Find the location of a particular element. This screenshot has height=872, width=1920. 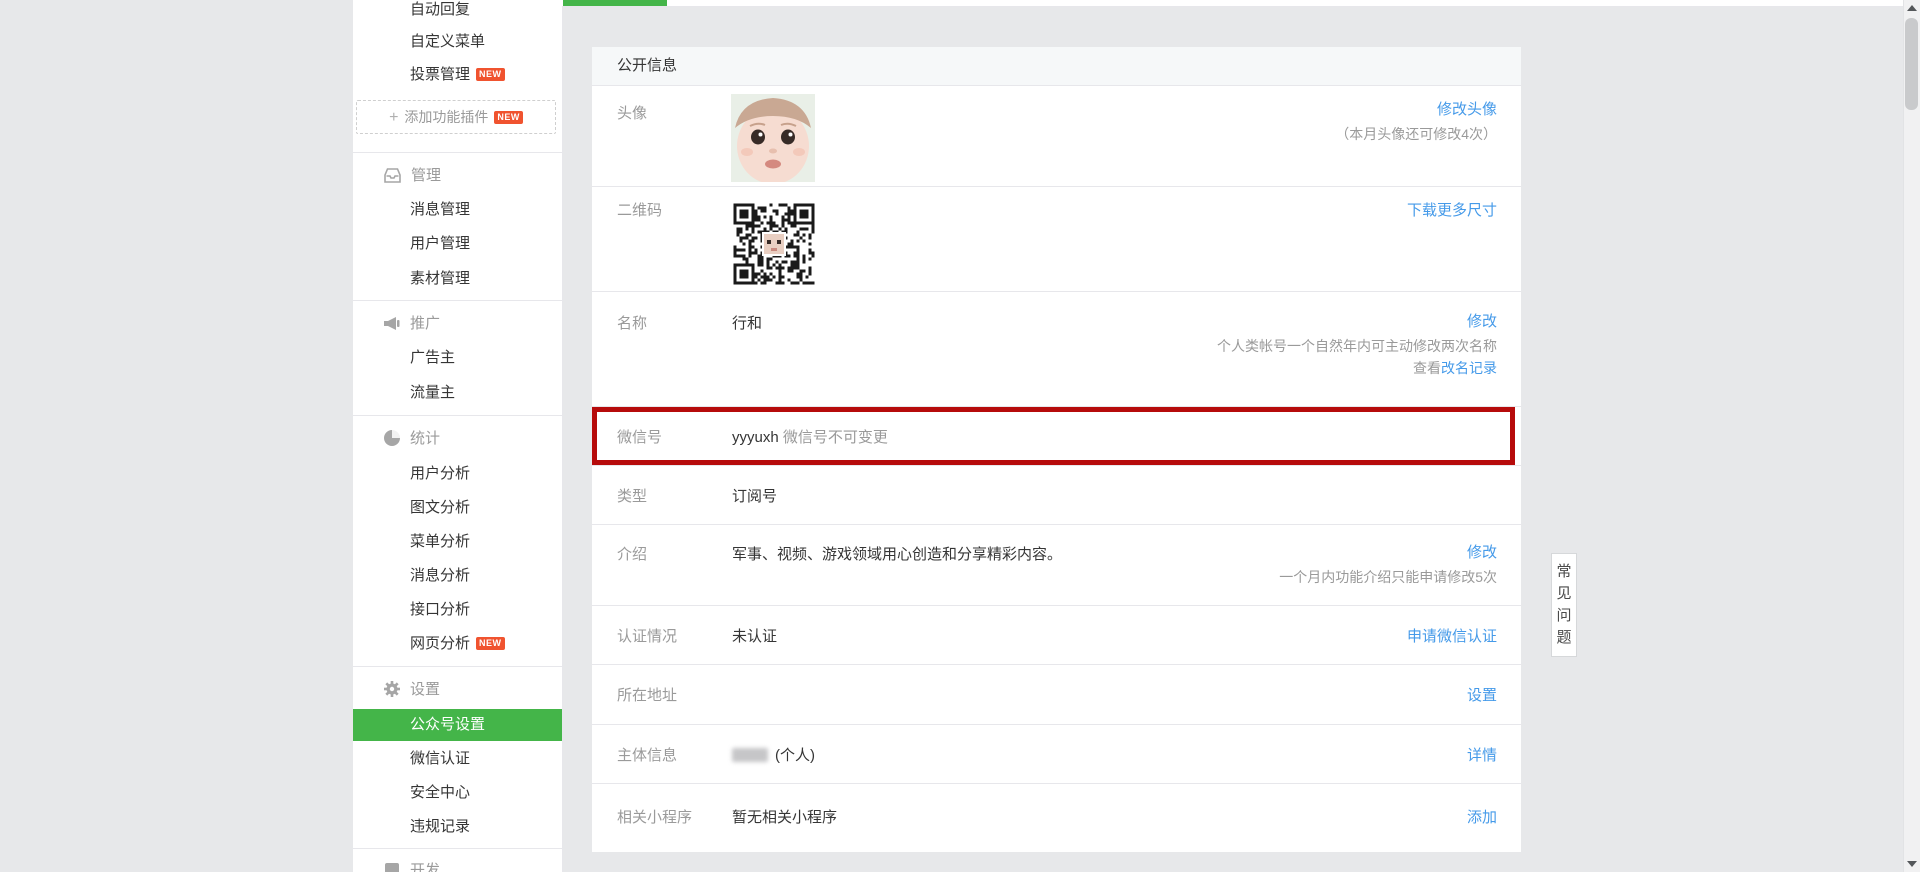

megaphone-icon is located at coordinates (392, 327).